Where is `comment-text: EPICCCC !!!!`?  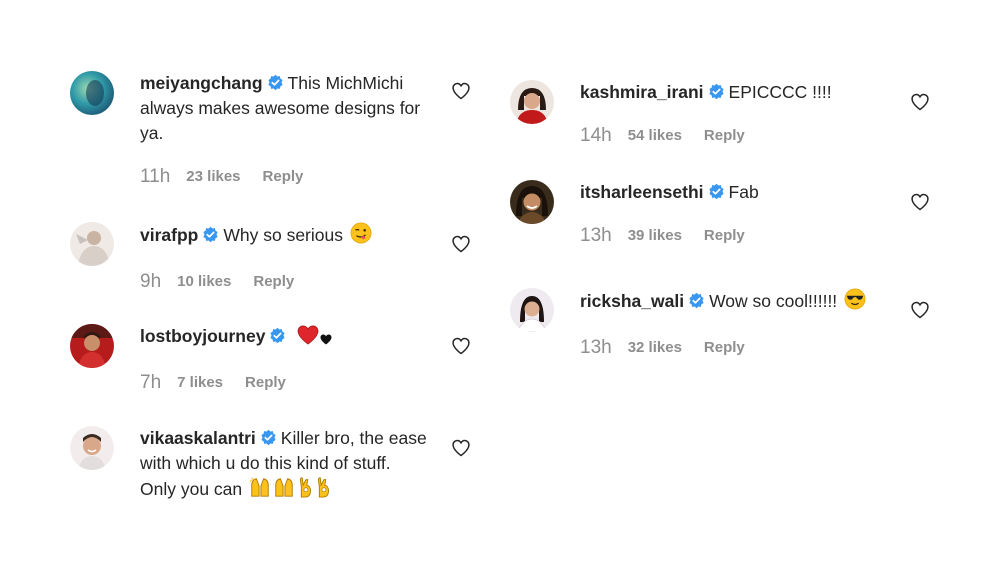 comment-text: EPICCCC !!!! is located at coordinates (780, 92).